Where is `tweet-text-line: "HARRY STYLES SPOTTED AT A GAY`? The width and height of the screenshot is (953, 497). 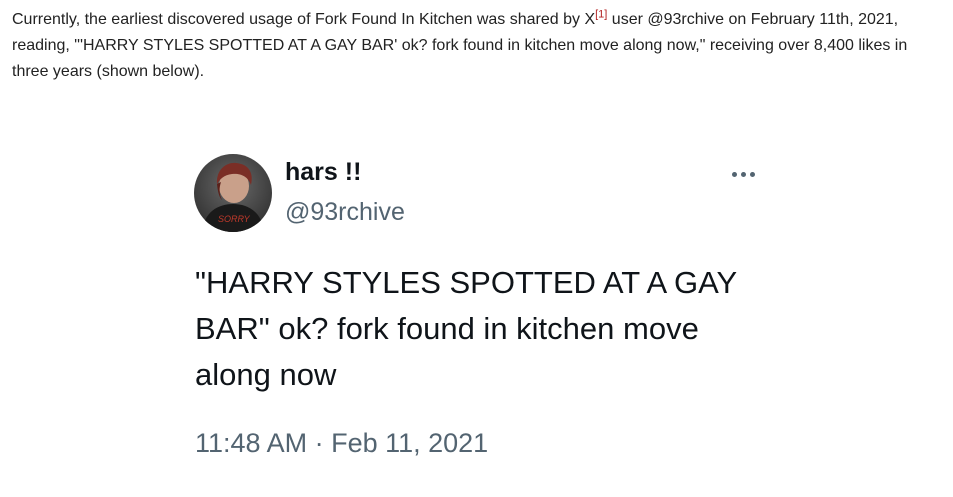
tweet-text-line: "HARRY STYLES SPOTTED AT A GAY is located at coordinates (466, 282).